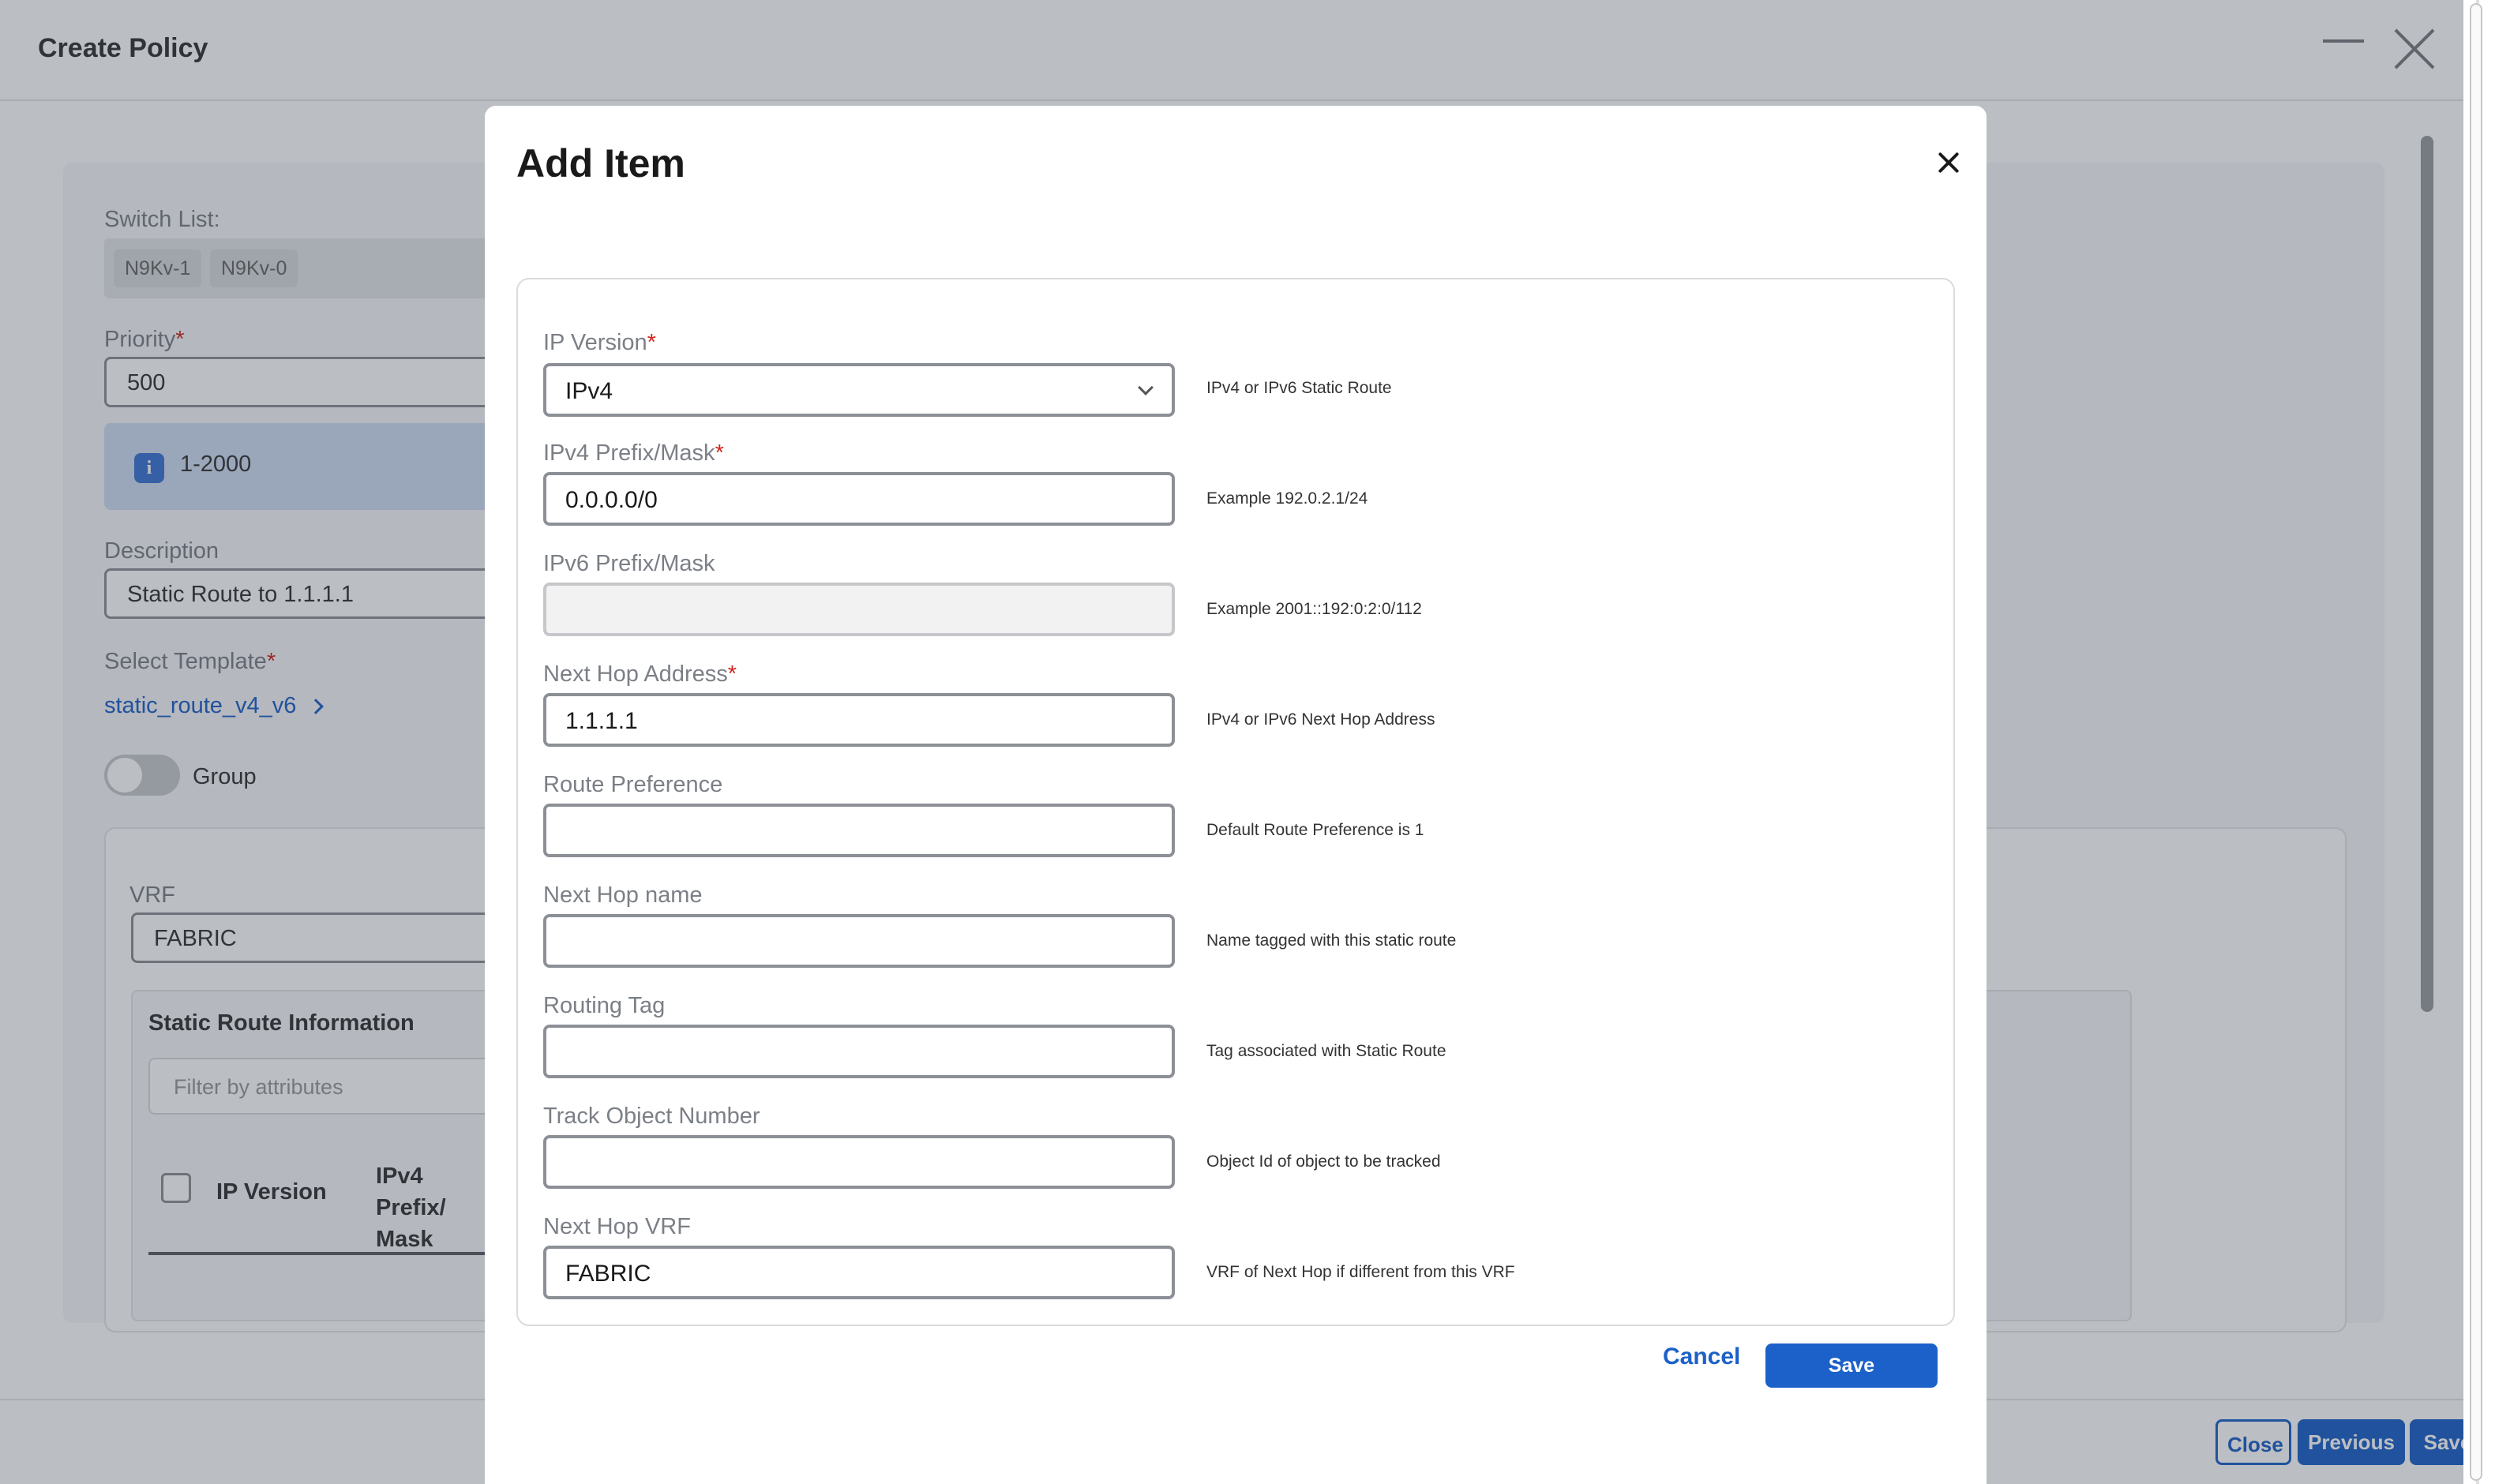 The height and width of the screenshot is (1484, 2495). Describe the element at coordinates (1314, 609) in the screenshot. I see `ipv6-prefix-help: Example 2001::192:0:2:0/112` at that location.